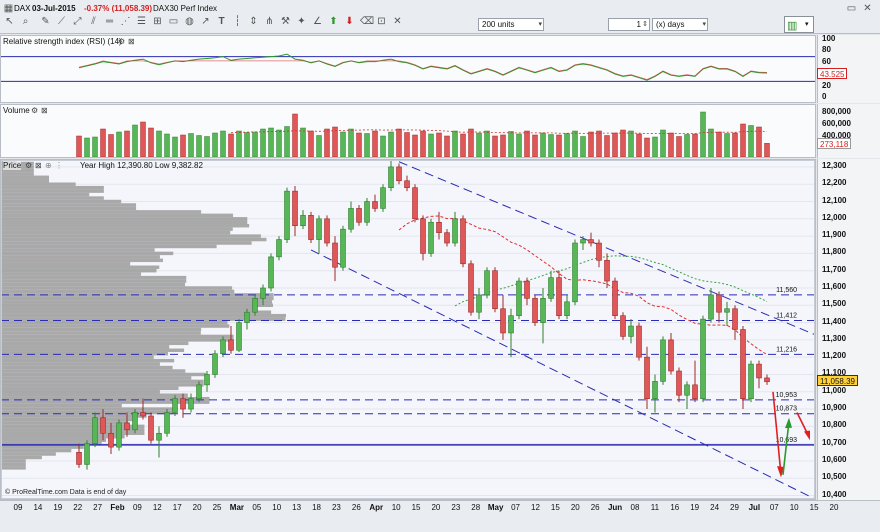 The height and width of the screenshot is (532, 880). Describe the element at coordinates (237, 21) in the screenshot. I see `bar-style-icon: ┆` at that location.